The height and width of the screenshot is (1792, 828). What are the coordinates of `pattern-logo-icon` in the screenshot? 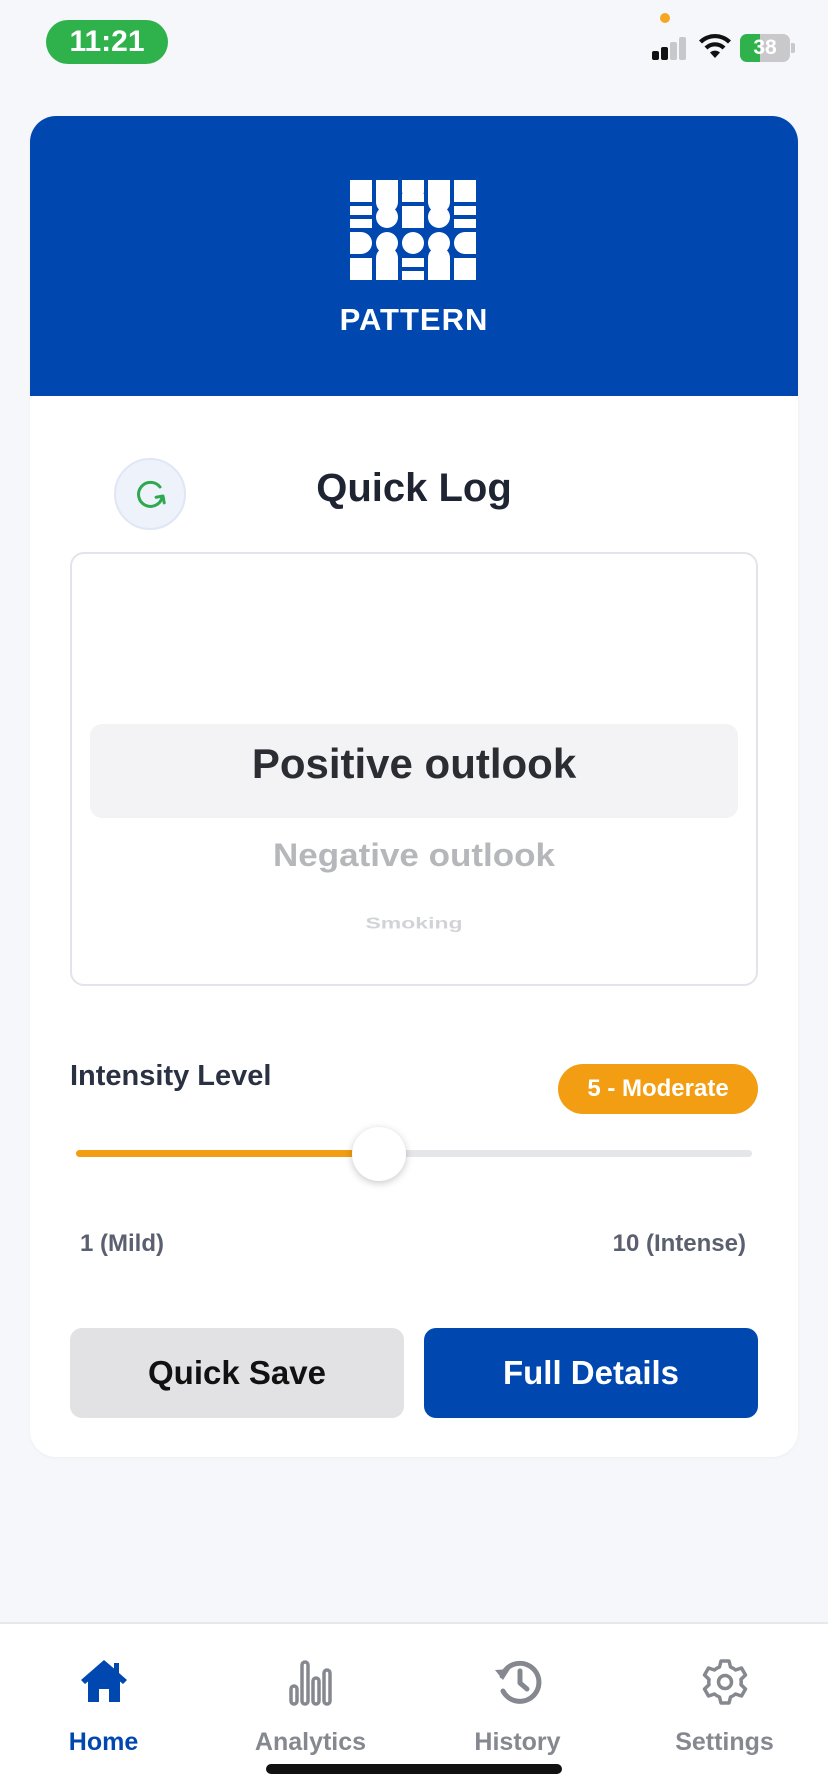 It's located at (413, 230).